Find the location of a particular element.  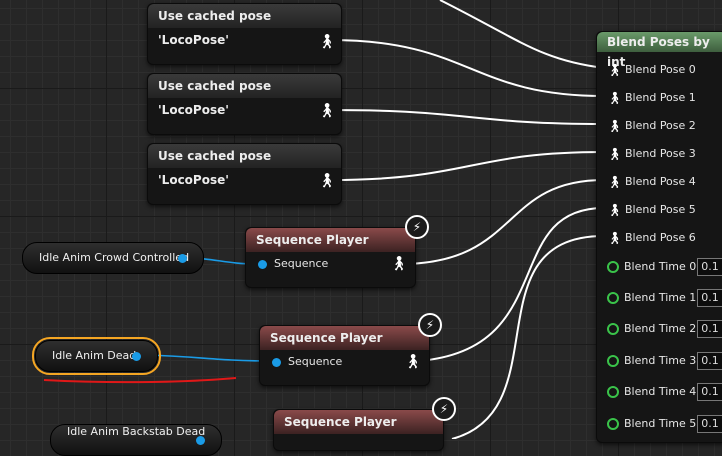

pin-label: Blend Pose 1 is located at coordinates (660, 97).